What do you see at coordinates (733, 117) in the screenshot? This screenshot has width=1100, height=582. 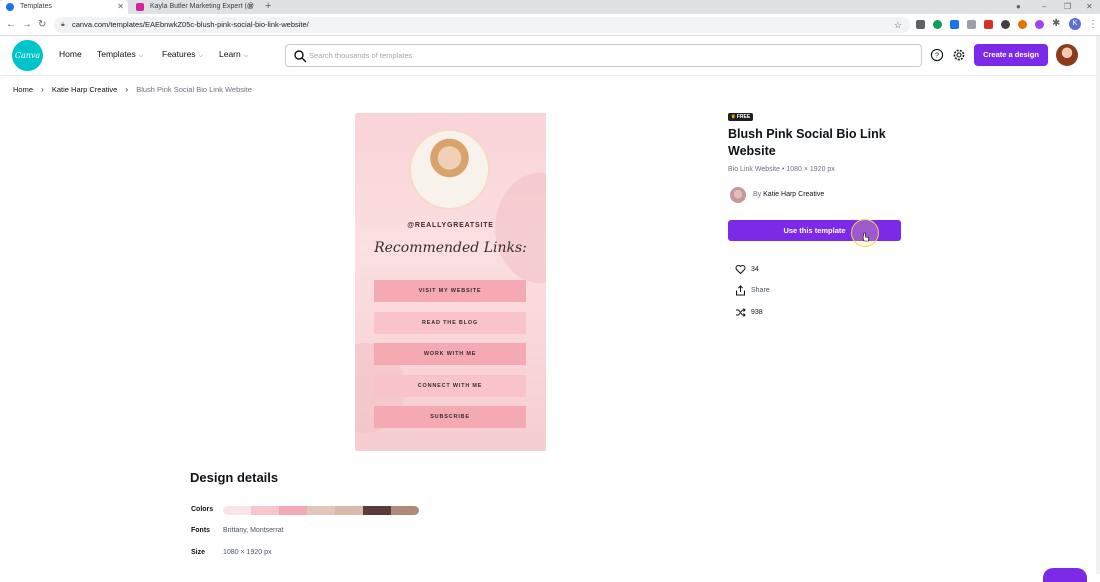 I see `crown-icon: ♛` at bounding box center [733, 117].